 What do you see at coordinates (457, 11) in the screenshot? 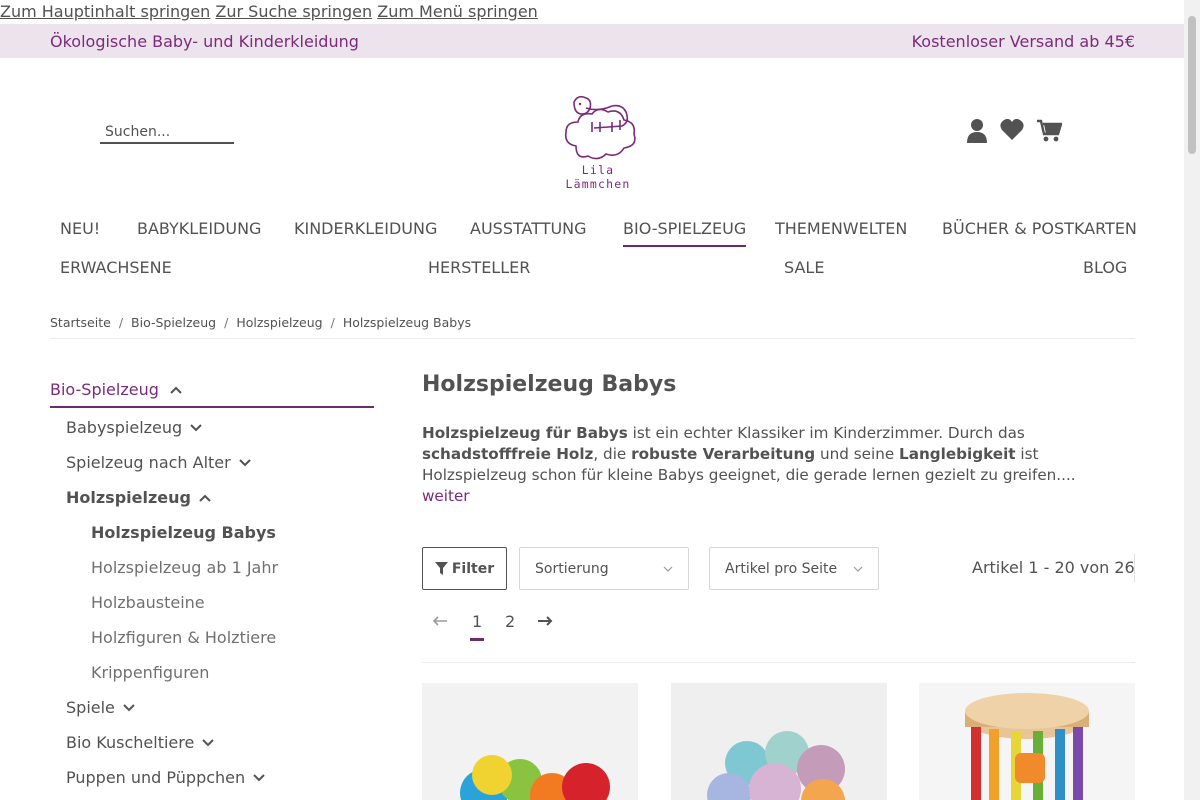
I see `skip-to-menu-link: Zum Menü springen` at bounding box center [457, 11].